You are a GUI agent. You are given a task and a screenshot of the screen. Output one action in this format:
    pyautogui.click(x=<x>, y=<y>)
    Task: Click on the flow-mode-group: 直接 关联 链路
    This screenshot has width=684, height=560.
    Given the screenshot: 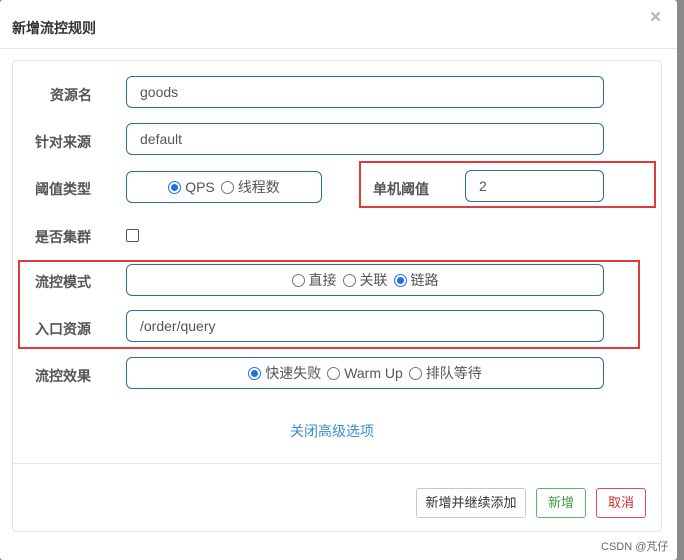 What is the action you would take?
    pyautogui.click(x=365, y=280)
    